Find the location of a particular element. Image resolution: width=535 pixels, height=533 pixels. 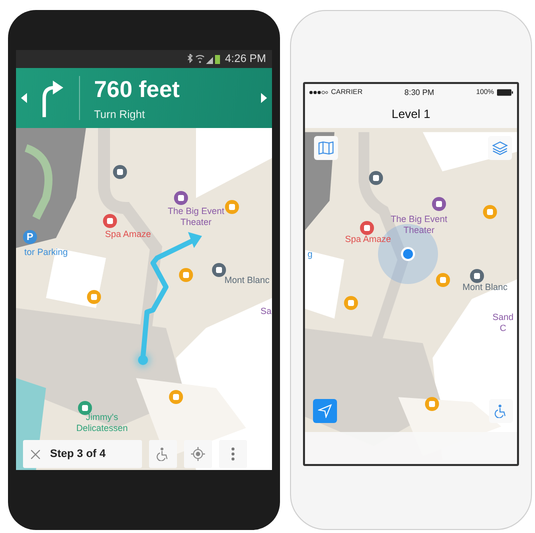

status-time: 8:30 PM is located at coordinates (419, 92).